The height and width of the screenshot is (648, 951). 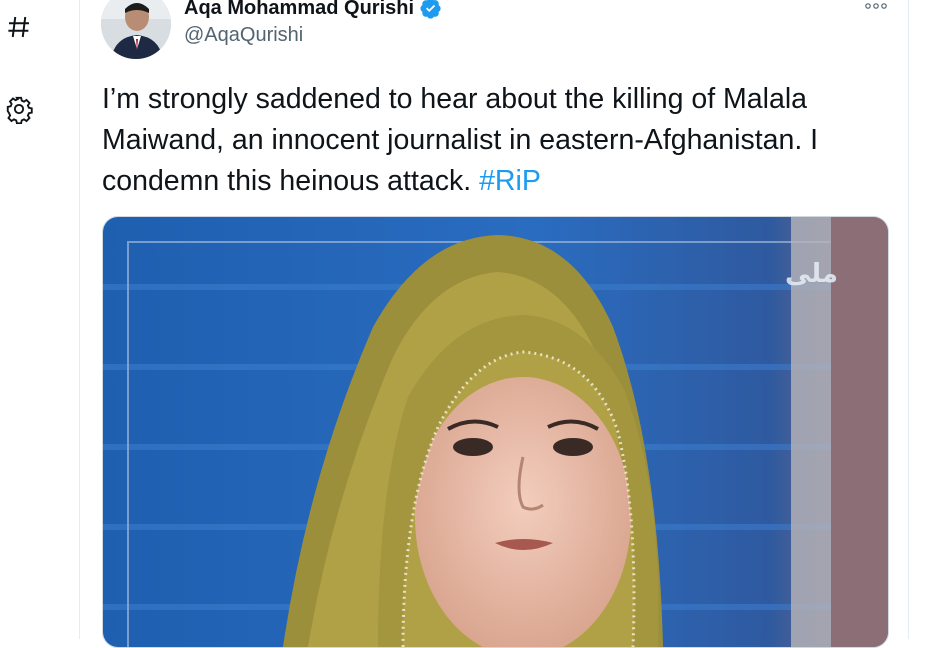 I want to click on left-navigation, so click(x=40, y=317).